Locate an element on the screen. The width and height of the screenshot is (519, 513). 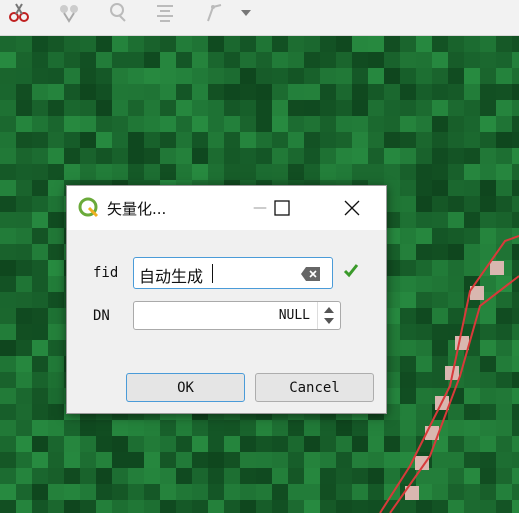
dn-value: NULL is located at coordinates (294, 315).